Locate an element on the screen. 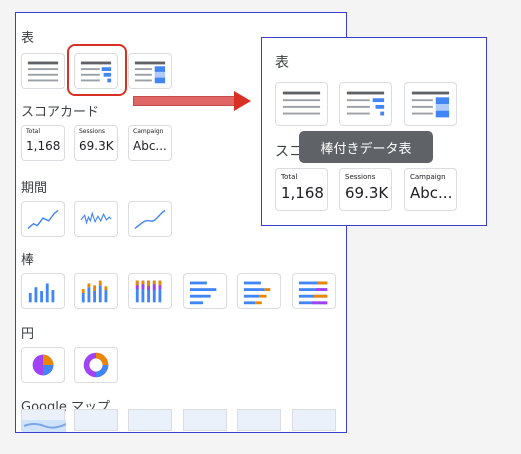  donut-icon is located at coordinates (96, 365).